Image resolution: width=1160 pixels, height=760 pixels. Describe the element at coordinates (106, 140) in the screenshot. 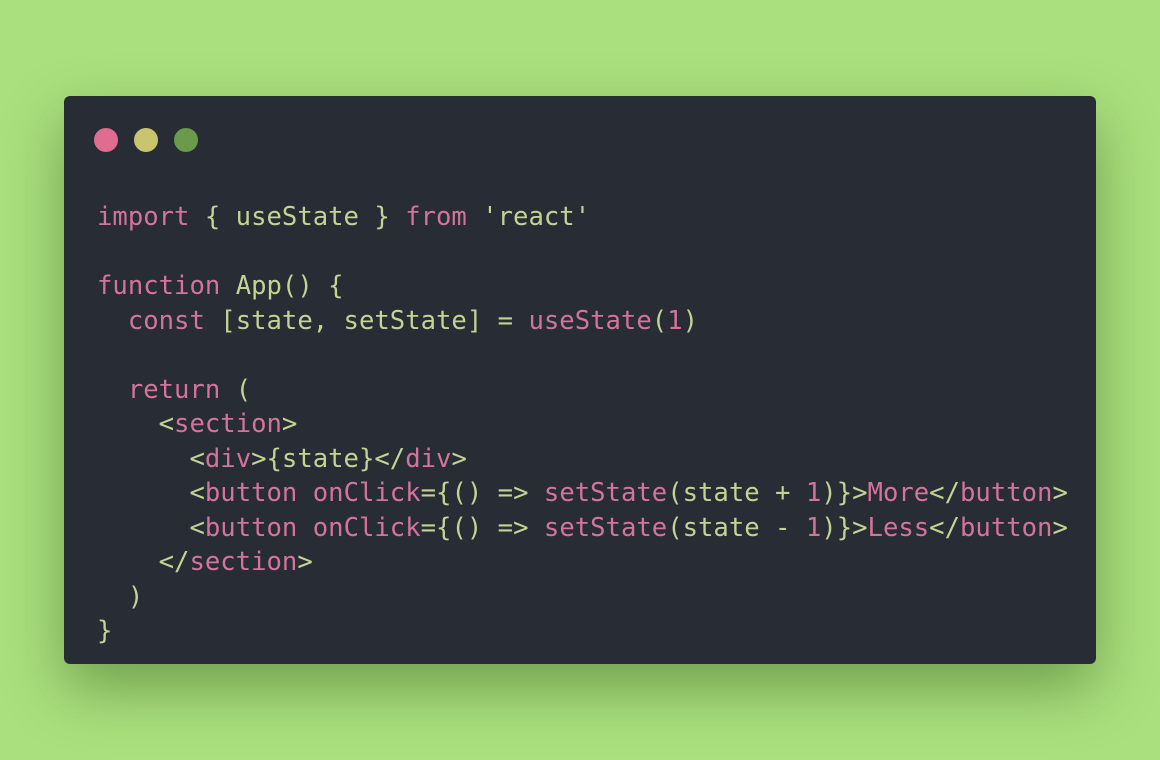

I see `close-dot-icon` at that location.